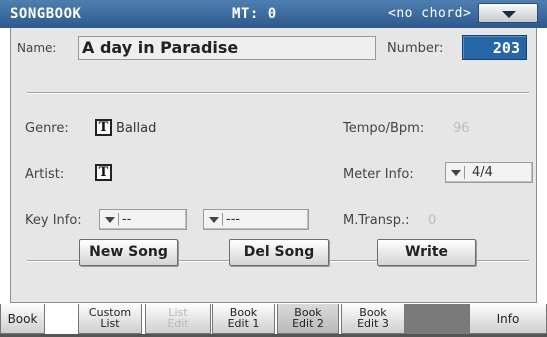  Describe the element at coordinates (279, 252) in the screenshot. I see `del-song-button: Del Song` at that location.